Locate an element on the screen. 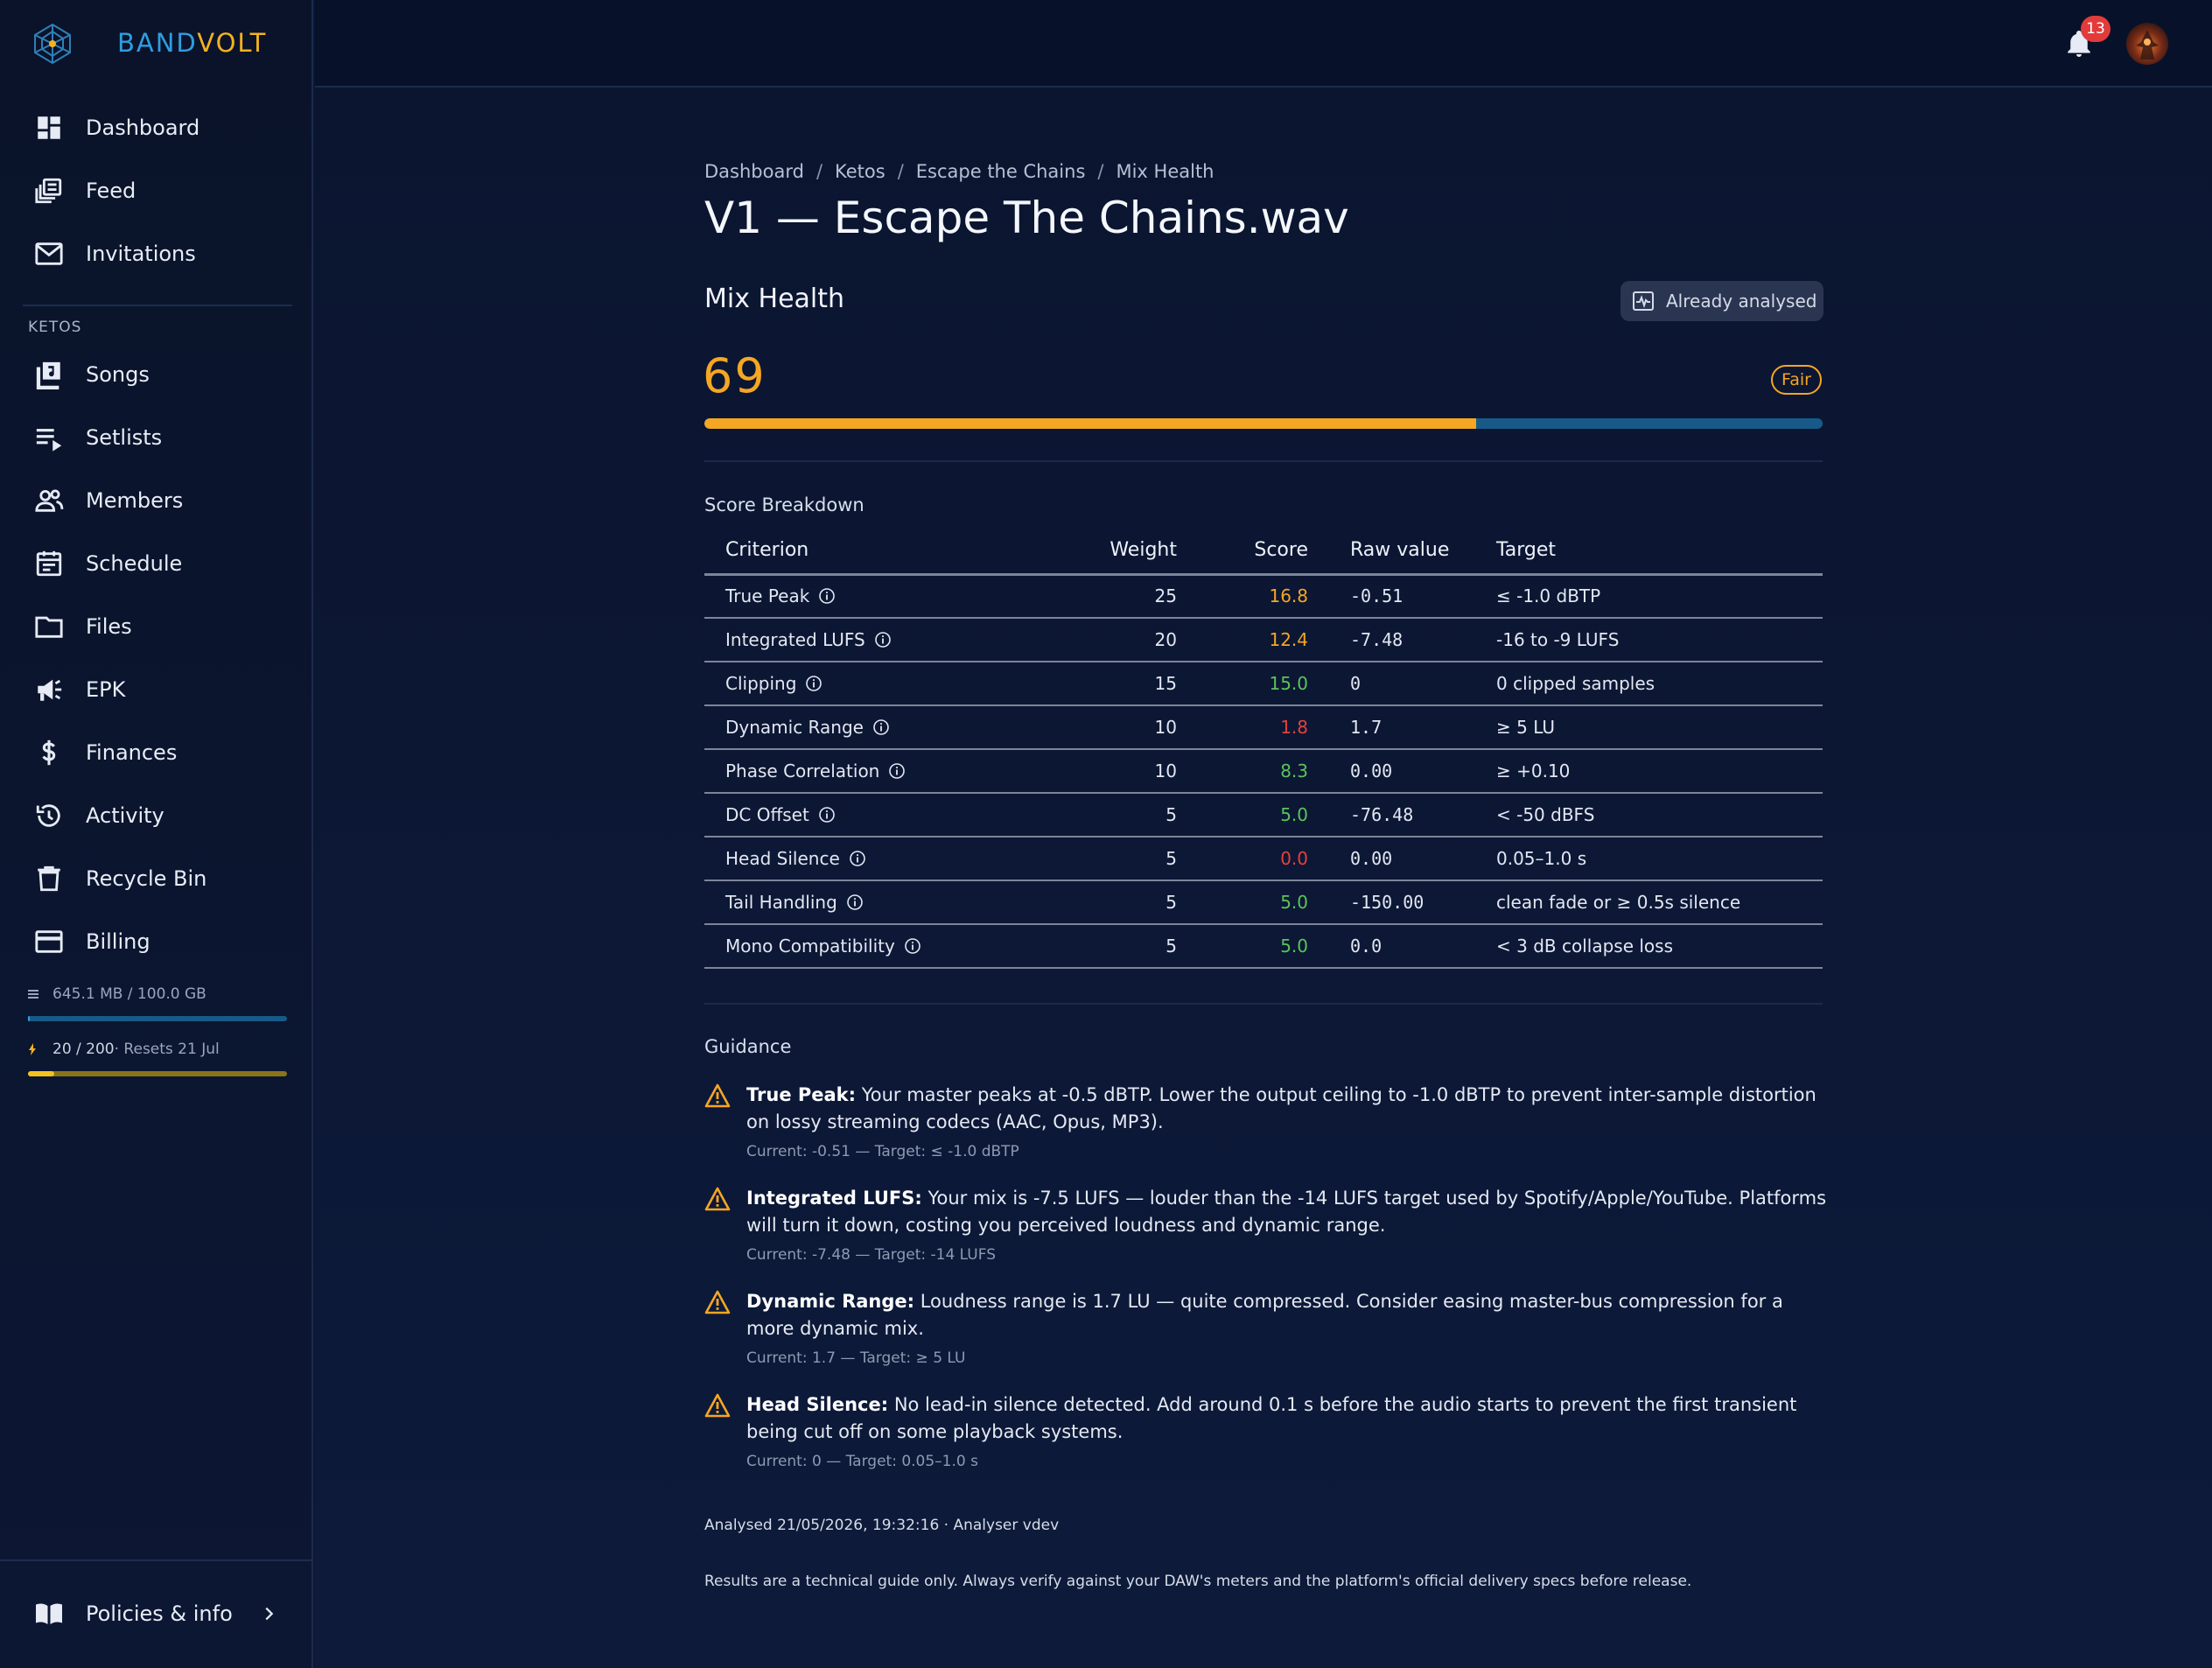 Image resolution: width=2212 pixels, height=1668 pixels. sidebar-item-label: Activity is located at coordinates (125, 815).